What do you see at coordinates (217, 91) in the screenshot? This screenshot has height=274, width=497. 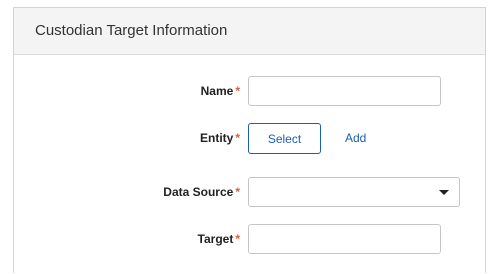 I see `name-label-text: Name` at bounding box center [217, 91].